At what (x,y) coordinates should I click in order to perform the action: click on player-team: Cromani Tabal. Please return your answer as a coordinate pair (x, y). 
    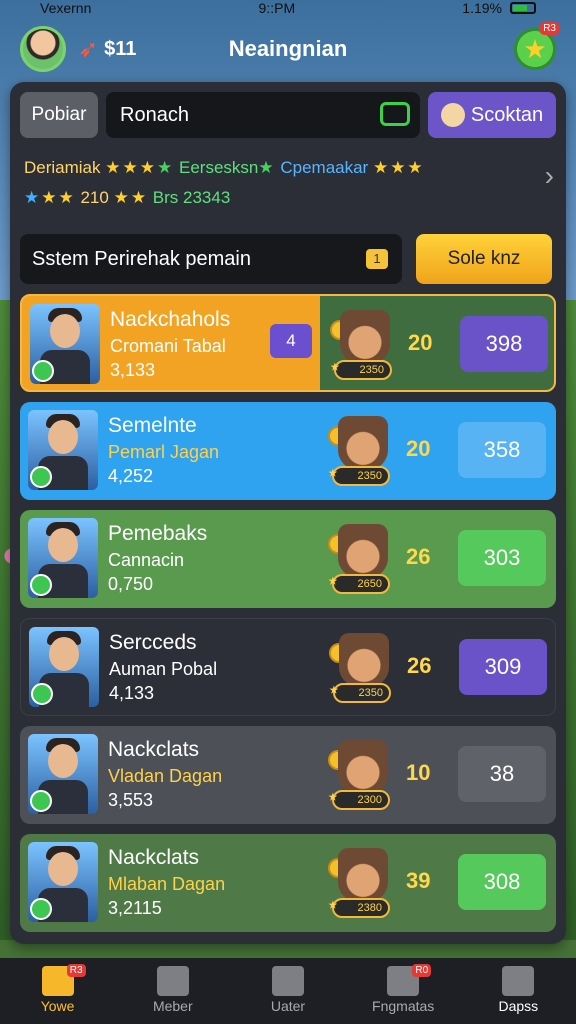
    Looking at the image, I should click on (168, 346).